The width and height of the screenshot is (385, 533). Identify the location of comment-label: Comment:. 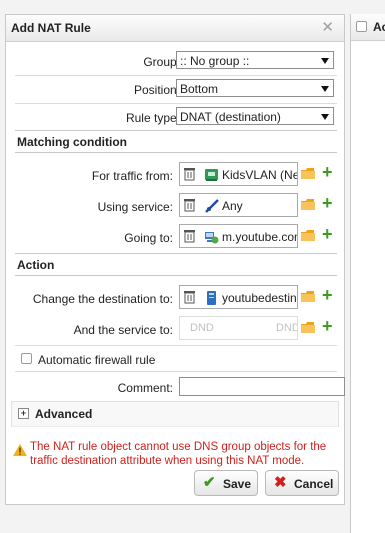
(145, 388).